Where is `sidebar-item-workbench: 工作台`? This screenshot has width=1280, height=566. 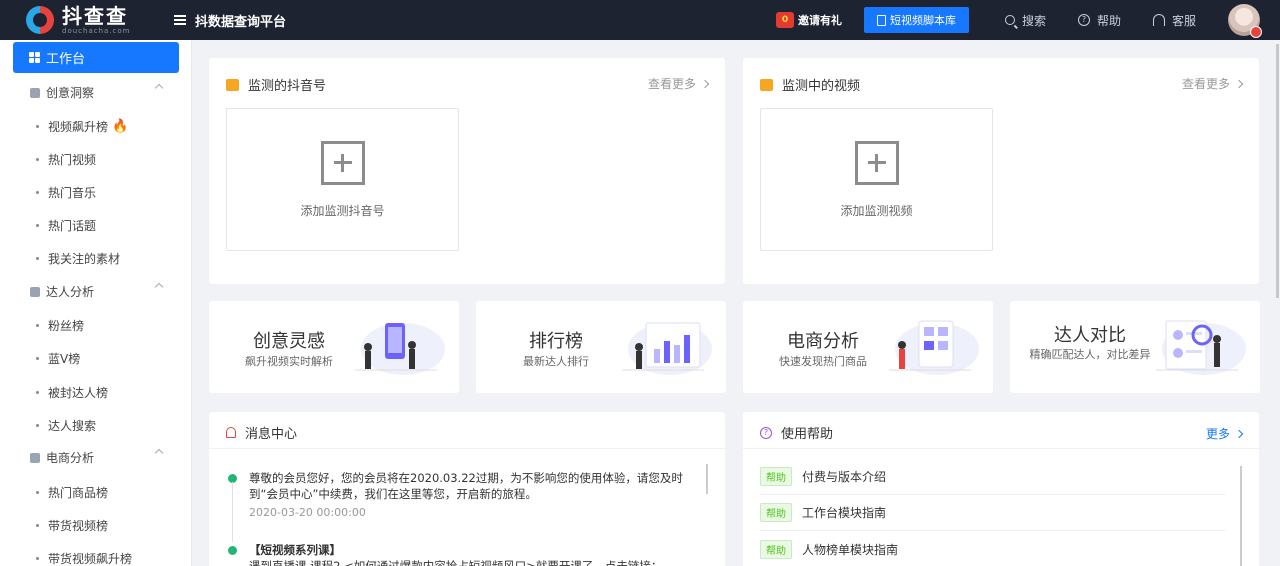 sidebar-item-workbench: 工作台 is located at coordinates (96, 57).